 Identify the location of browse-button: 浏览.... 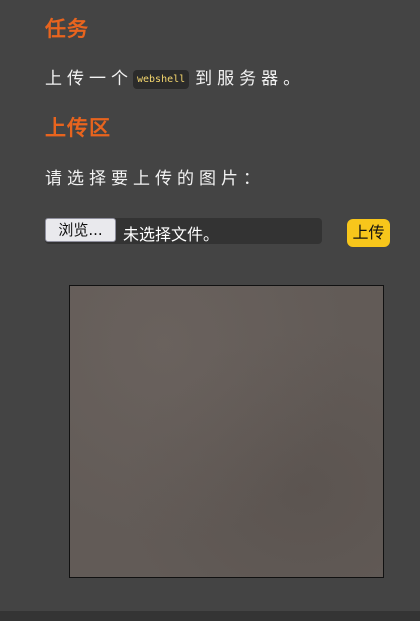
(80, 230).